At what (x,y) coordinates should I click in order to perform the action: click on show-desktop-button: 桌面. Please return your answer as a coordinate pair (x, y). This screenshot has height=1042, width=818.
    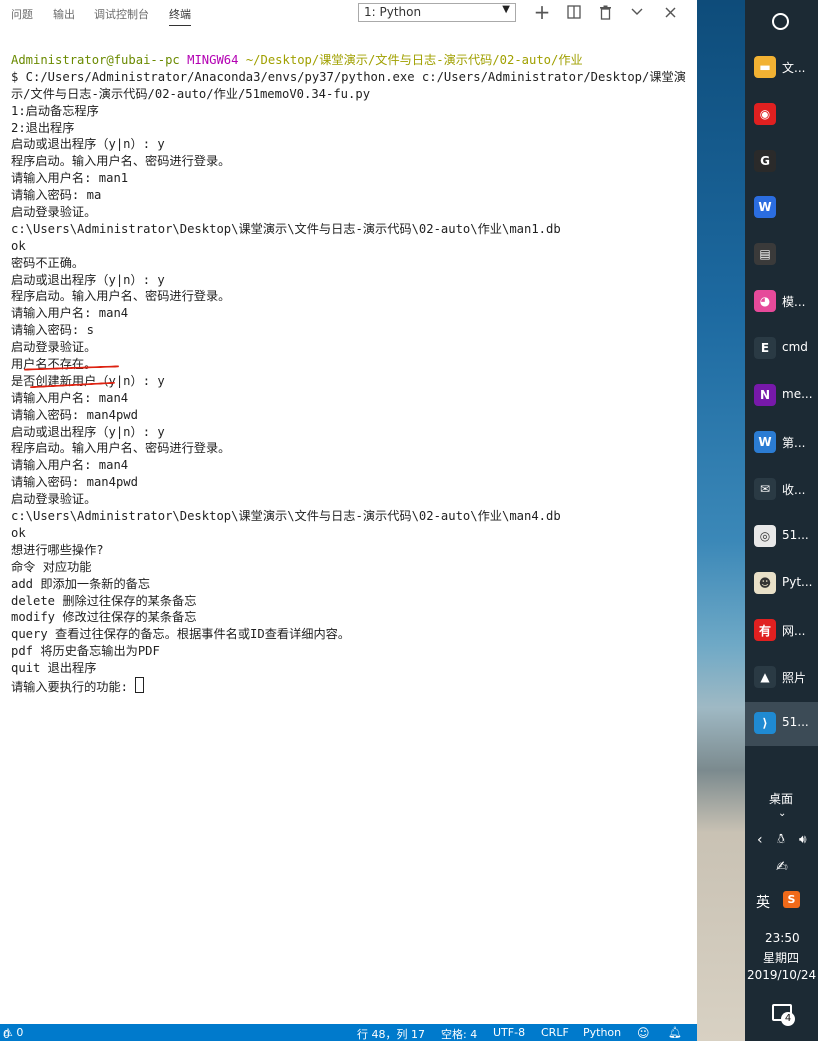
    Looking at the image, I should click on (781, 798).